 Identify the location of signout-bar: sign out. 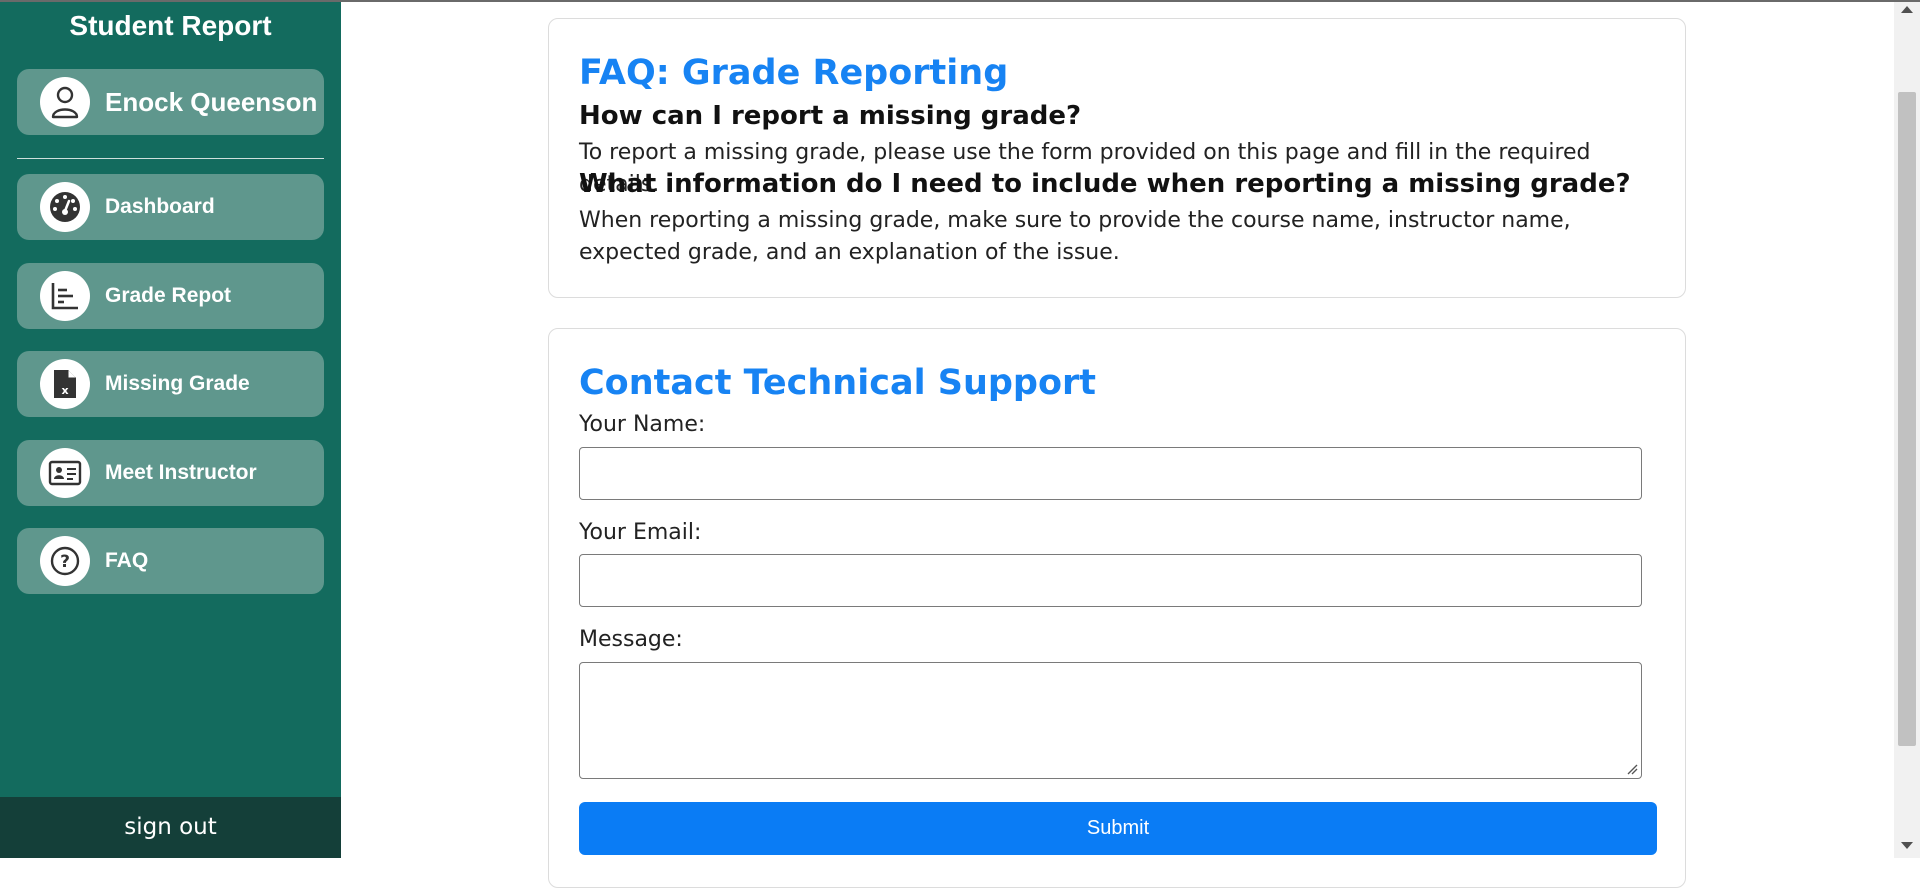
(170, 827).